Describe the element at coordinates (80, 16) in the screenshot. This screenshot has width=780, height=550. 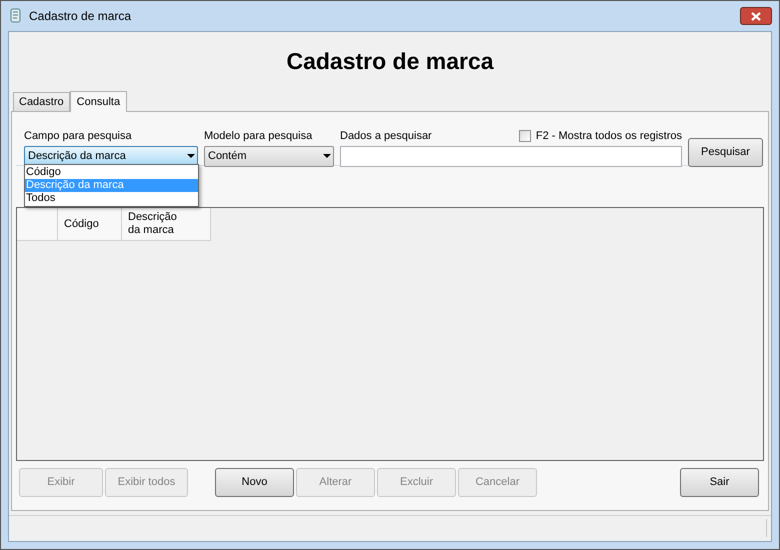
I see `window-title: Cadastro de marca` at that location.